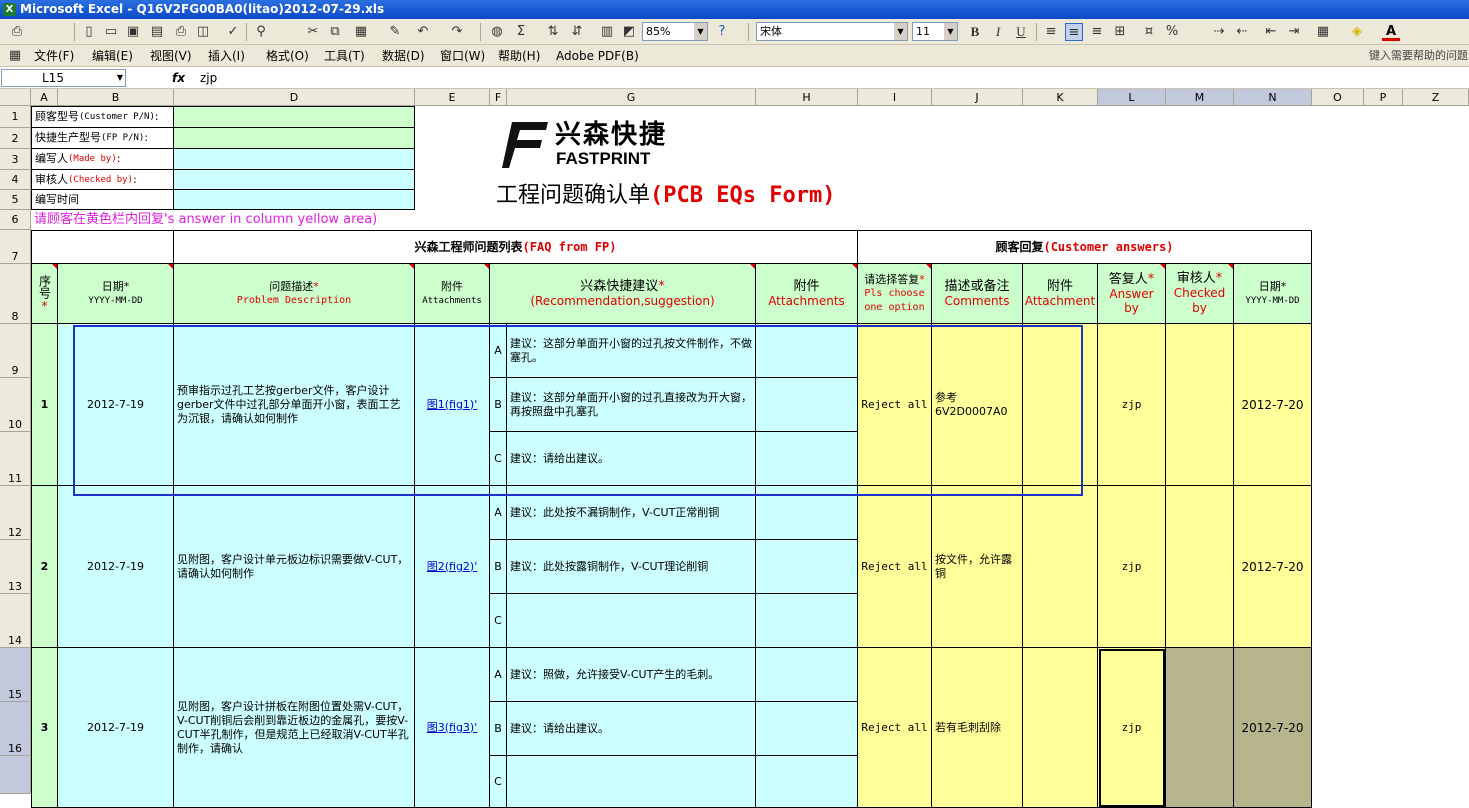 The width and height of the screenshot is (1469, 808). What do you see at coordinates (935, 31) in the screenshot?
I see `font-size-select: 11 ▼` at bounding box center [935, 31].